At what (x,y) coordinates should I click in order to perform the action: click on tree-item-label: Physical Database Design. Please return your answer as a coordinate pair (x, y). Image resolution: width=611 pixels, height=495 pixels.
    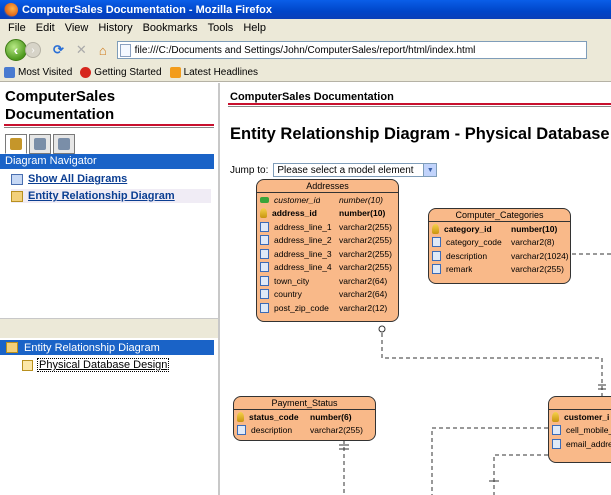
    Looking at the image, I should click on (103, 365).